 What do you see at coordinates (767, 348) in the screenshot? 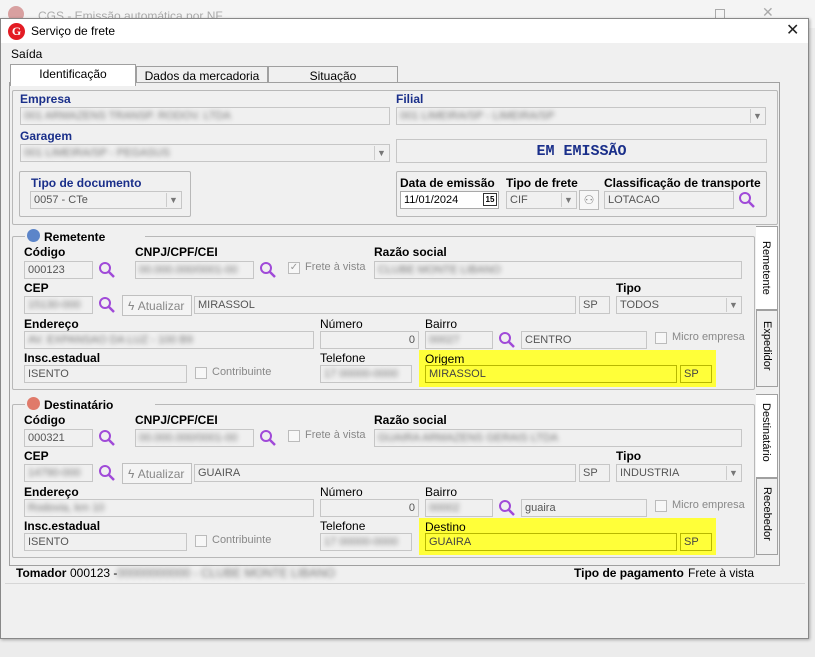
I see `side-tab-expedidor: Expedidor` at bounding box center [767, 348].